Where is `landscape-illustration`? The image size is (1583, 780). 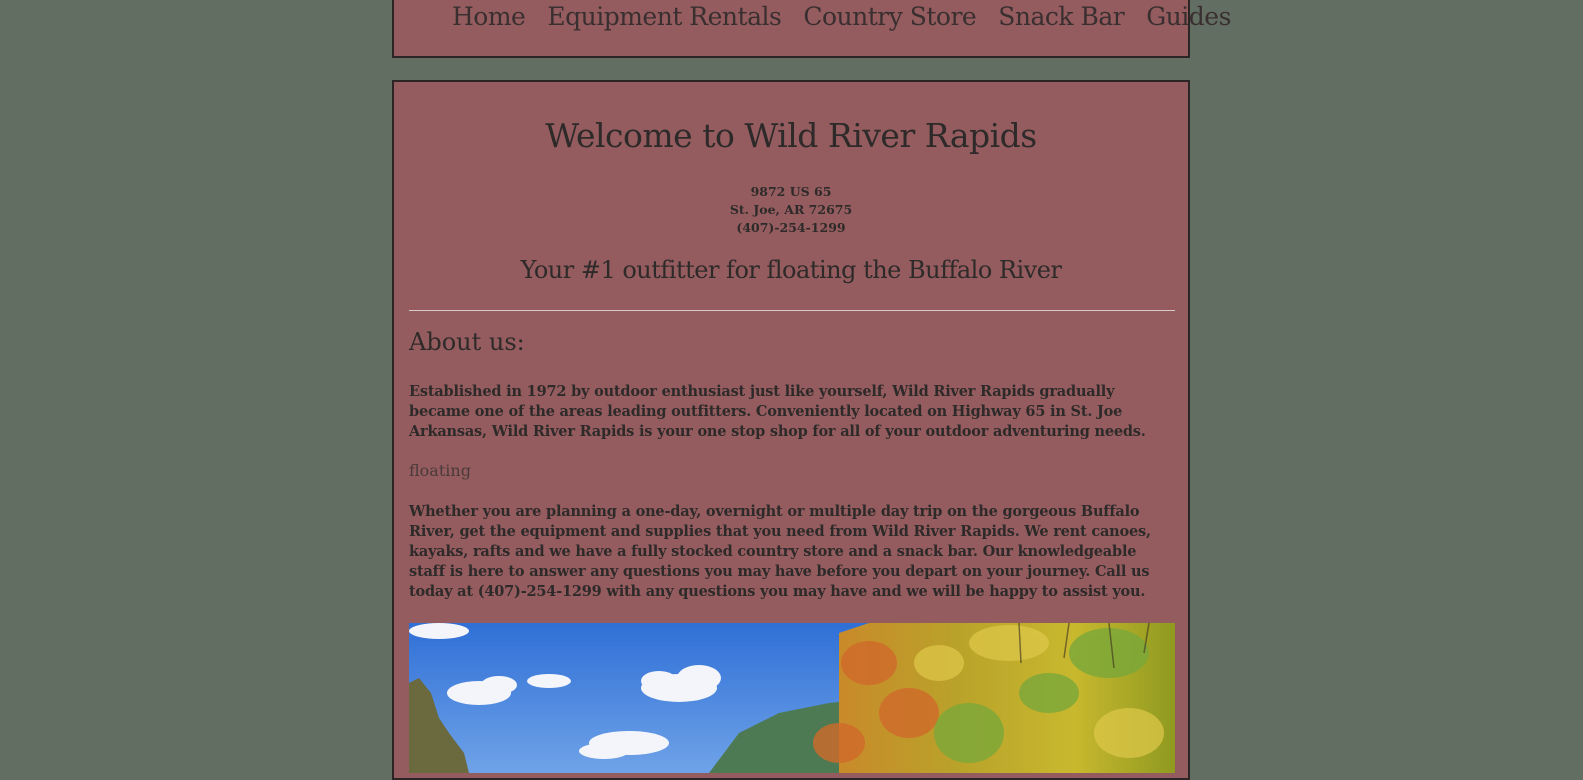 landscape-illustration is located at coordinates (792, 698).